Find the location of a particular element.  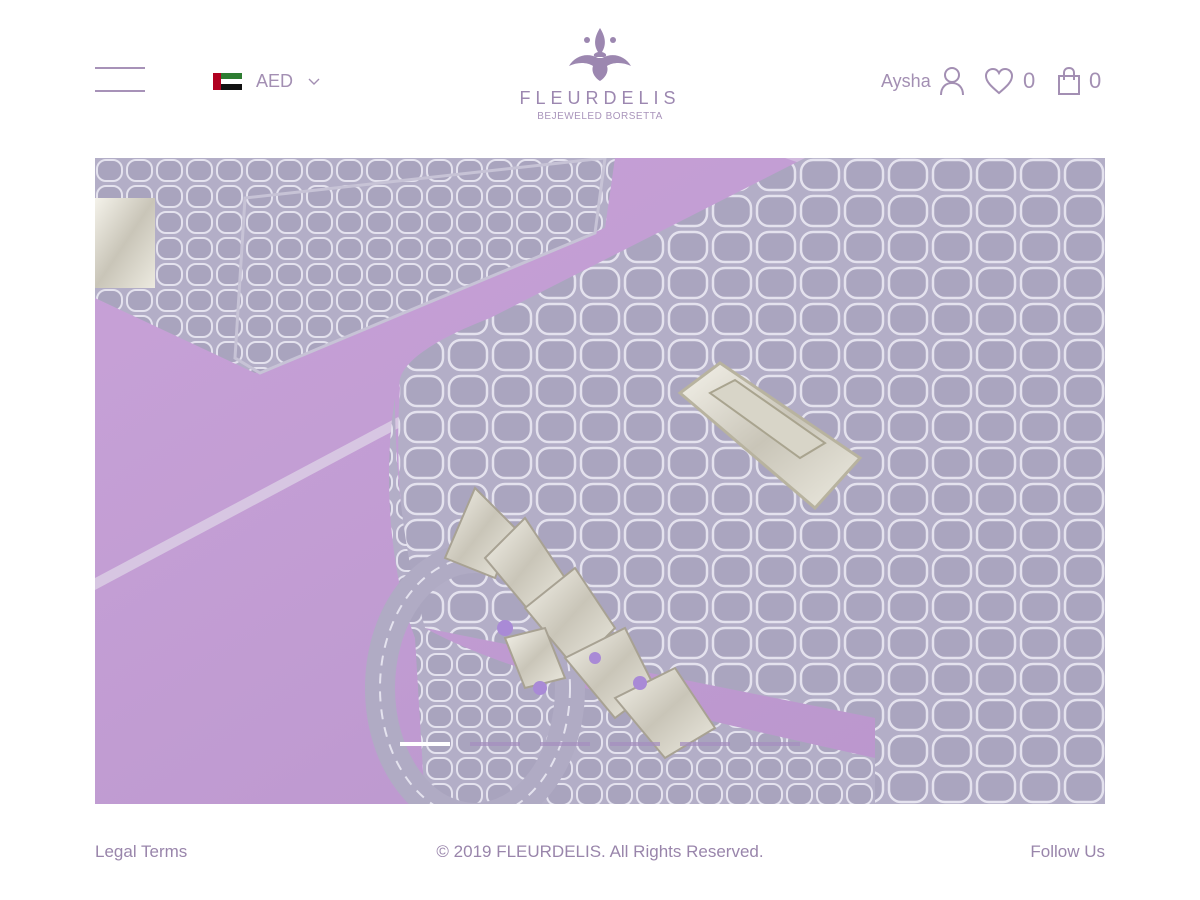

brand-logo: FLEURDELIS BEJEWELED BORSETTA is located at coordinates (600, 81).